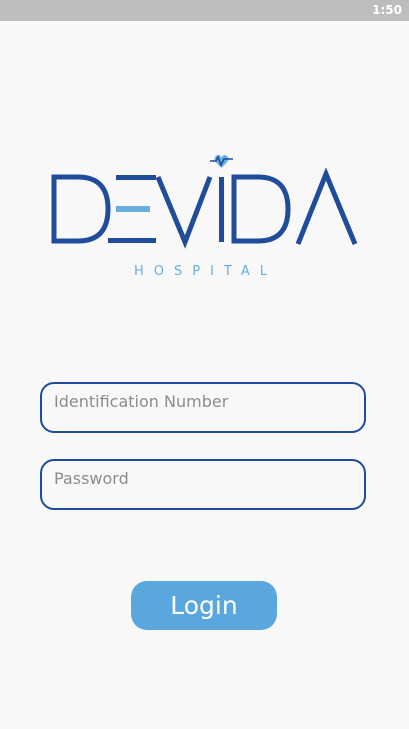 The height and width of the screenshot is (729, 409). I want to click on identification-input, so click(201, 401).